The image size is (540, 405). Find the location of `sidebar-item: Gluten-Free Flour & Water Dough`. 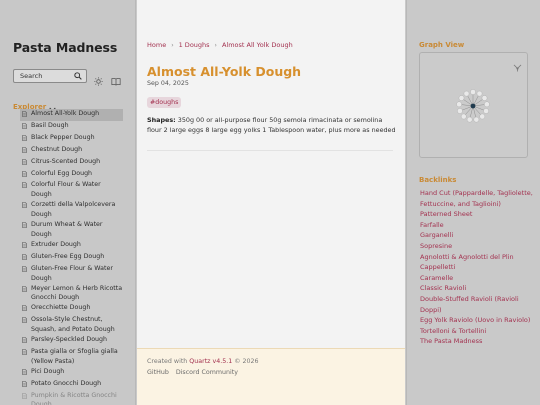

sidebar-item: Gluten-Free Flour & Water Dough is located at coordinates (71, 274).